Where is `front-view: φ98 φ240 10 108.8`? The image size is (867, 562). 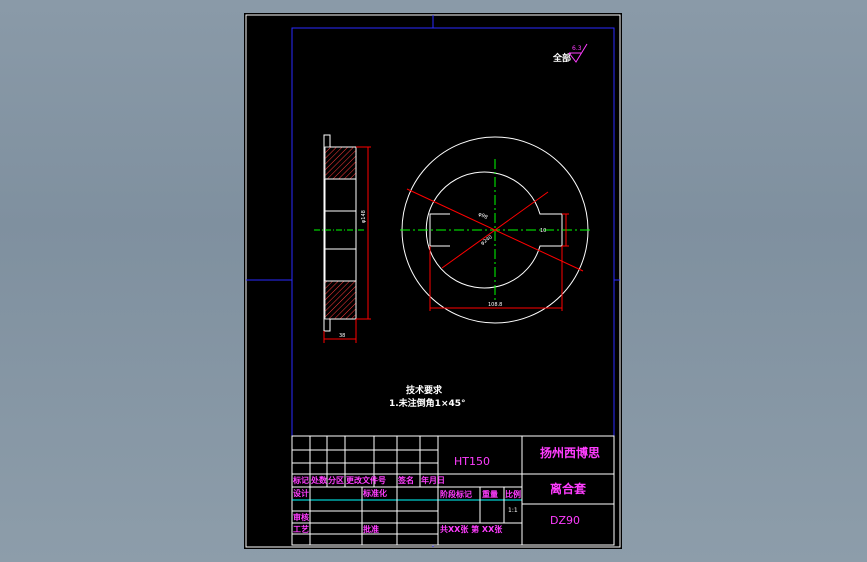 front-view: φ98 φ240 10 108.8 is located at coordinates (495, 230).